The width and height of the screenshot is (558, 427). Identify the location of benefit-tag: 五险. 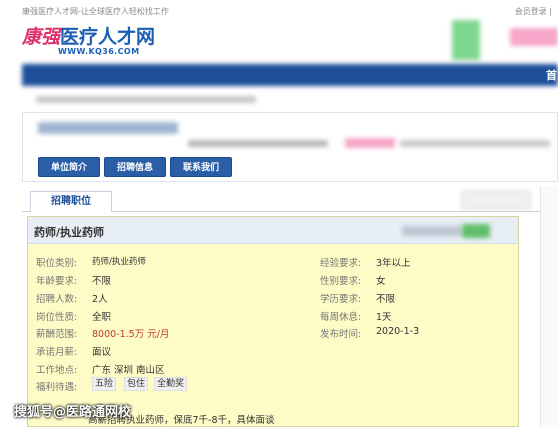
(104, 384).